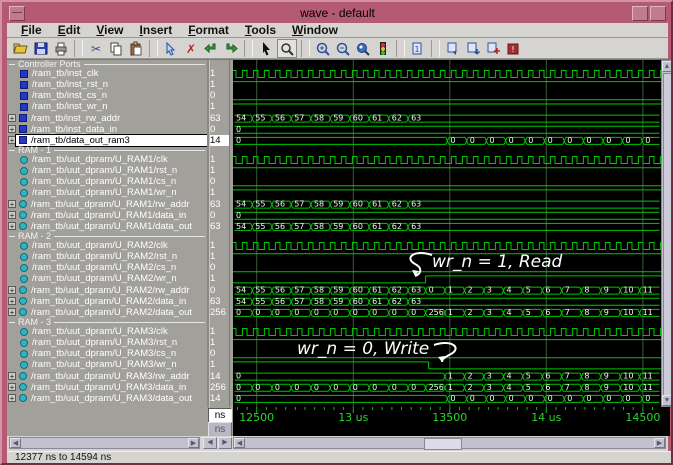 The height and width of the screenshot is (465, 673). I want to click on minimize-button, so click(640, 13).